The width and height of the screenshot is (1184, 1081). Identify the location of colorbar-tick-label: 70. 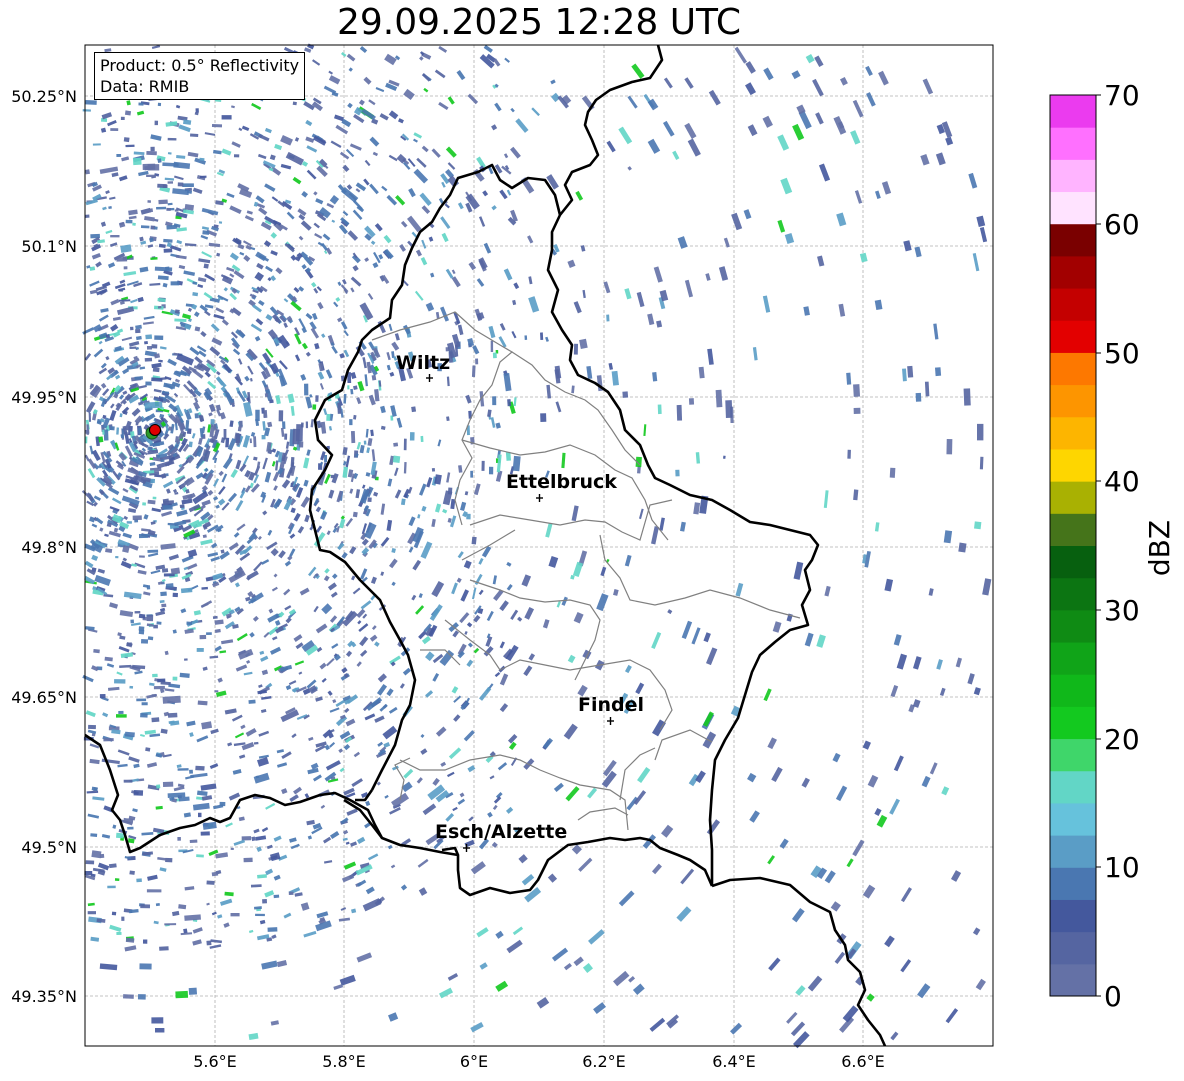
(1122, 95).